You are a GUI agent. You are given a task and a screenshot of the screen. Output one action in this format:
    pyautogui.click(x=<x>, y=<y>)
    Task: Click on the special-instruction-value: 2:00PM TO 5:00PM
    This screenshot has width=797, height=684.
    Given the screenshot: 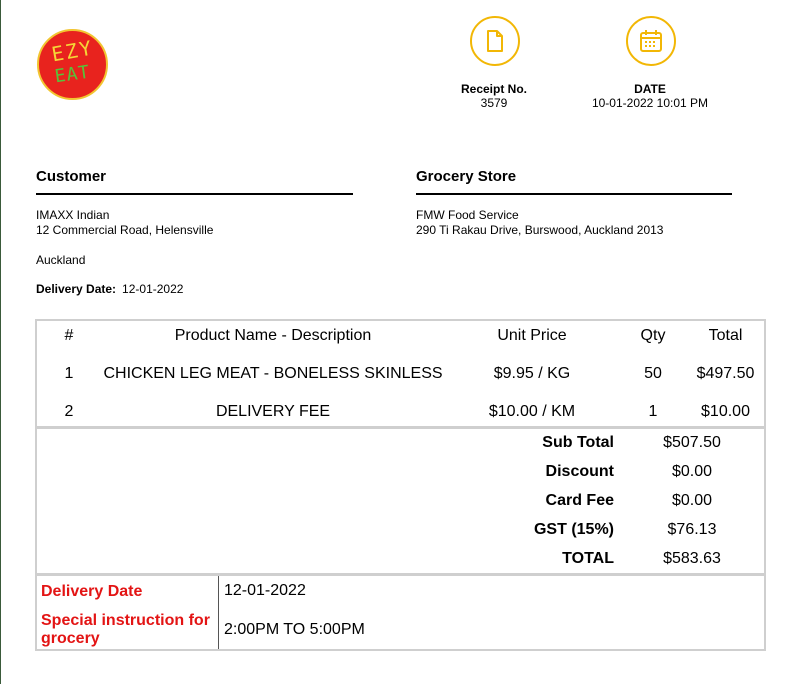 What is the action you would take?
    pyautogui.click(x=294, y=629)
    